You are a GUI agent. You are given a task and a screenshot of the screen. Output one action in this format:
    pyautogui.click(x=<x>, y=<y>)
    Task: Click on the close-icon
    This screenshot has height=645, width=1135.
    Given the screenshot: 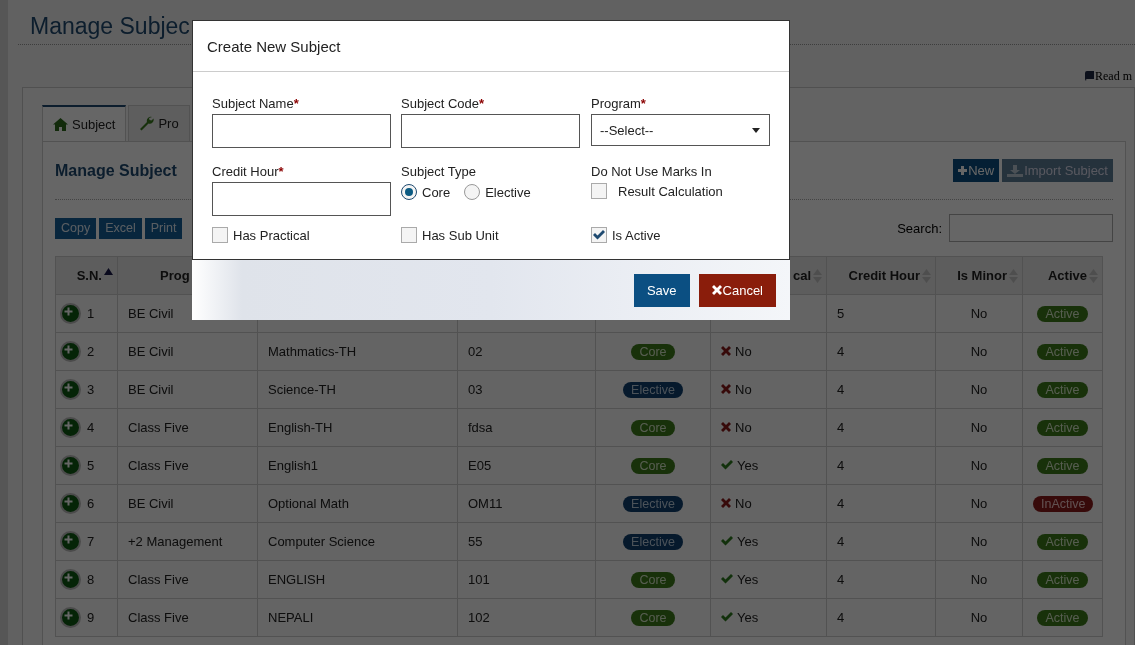 What is the action you would take?
    pyautogui.click(x=716, y=290)
    